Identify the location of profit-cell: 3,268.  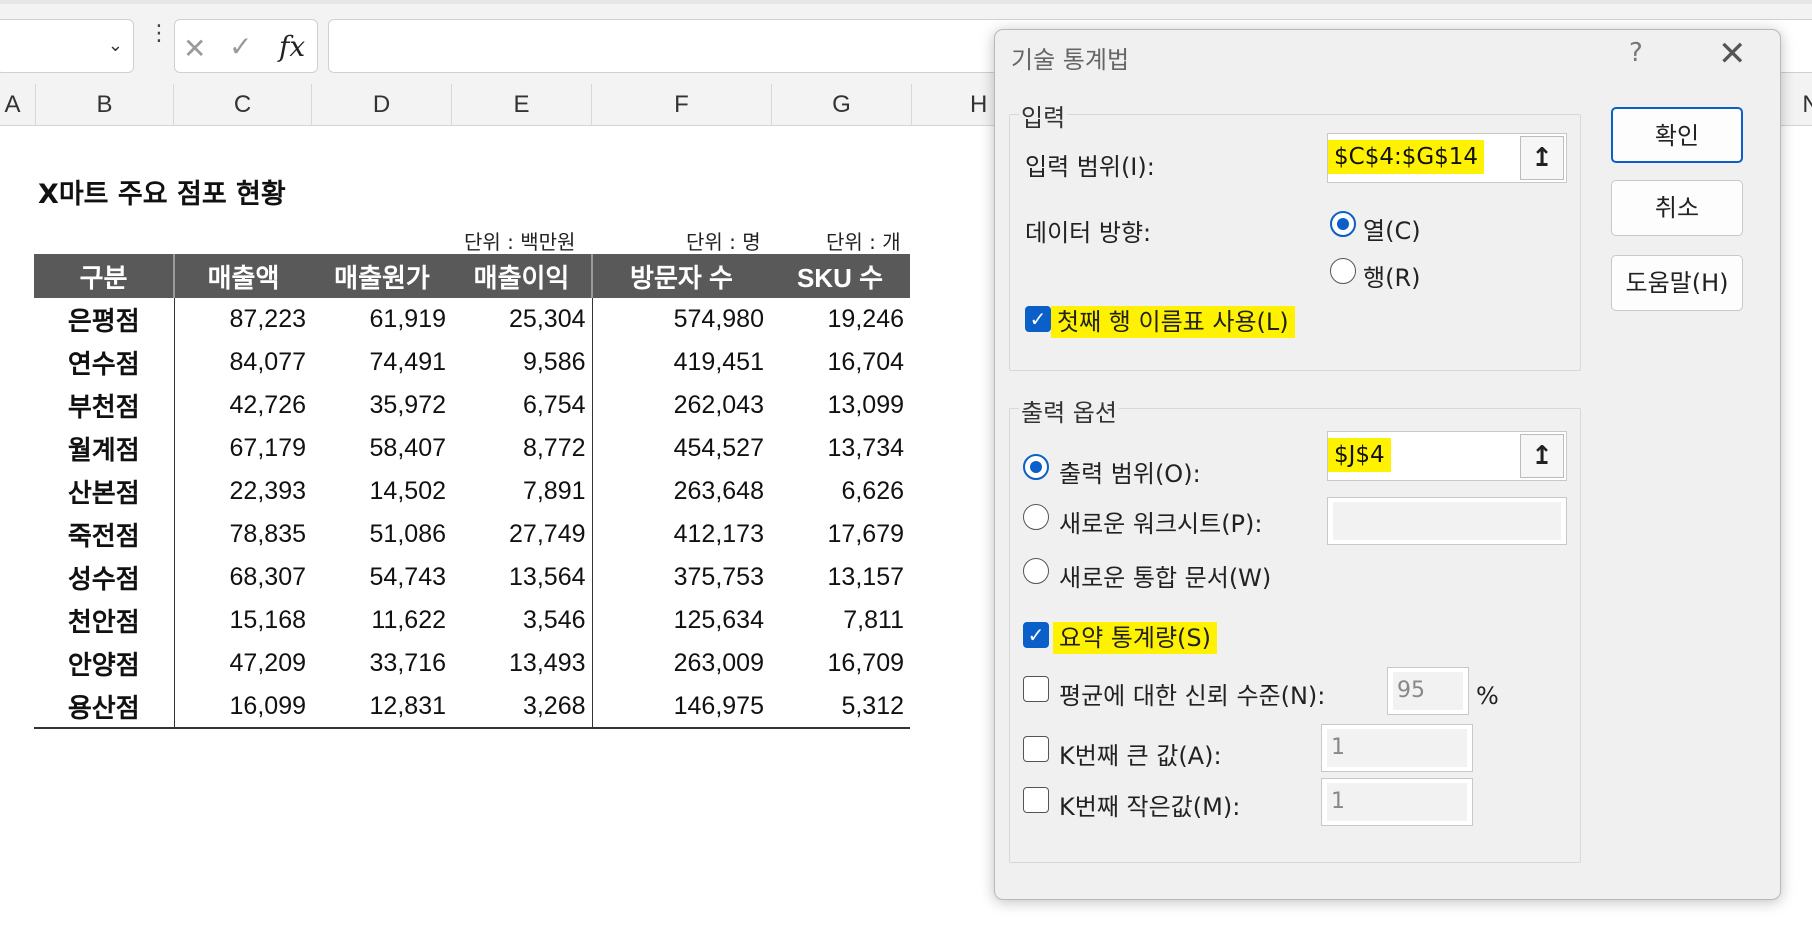
(522, 707).